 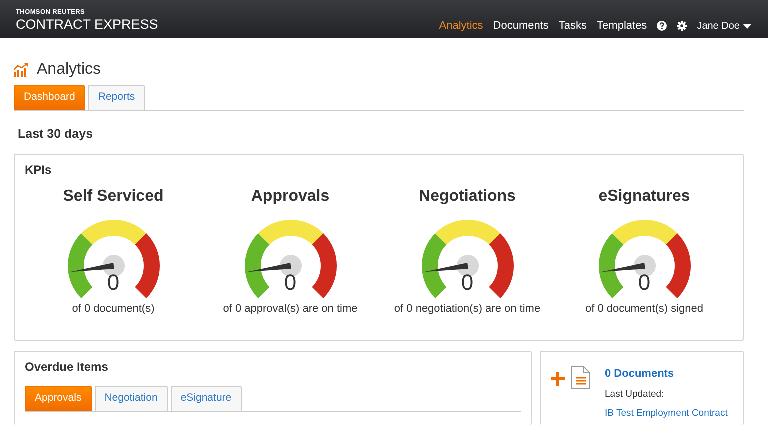 What do you see at coordinates (87, 24) in the screenshot?
I see `brand-name: CONTRACT EXPRESS` at bounding box center [87, 24].